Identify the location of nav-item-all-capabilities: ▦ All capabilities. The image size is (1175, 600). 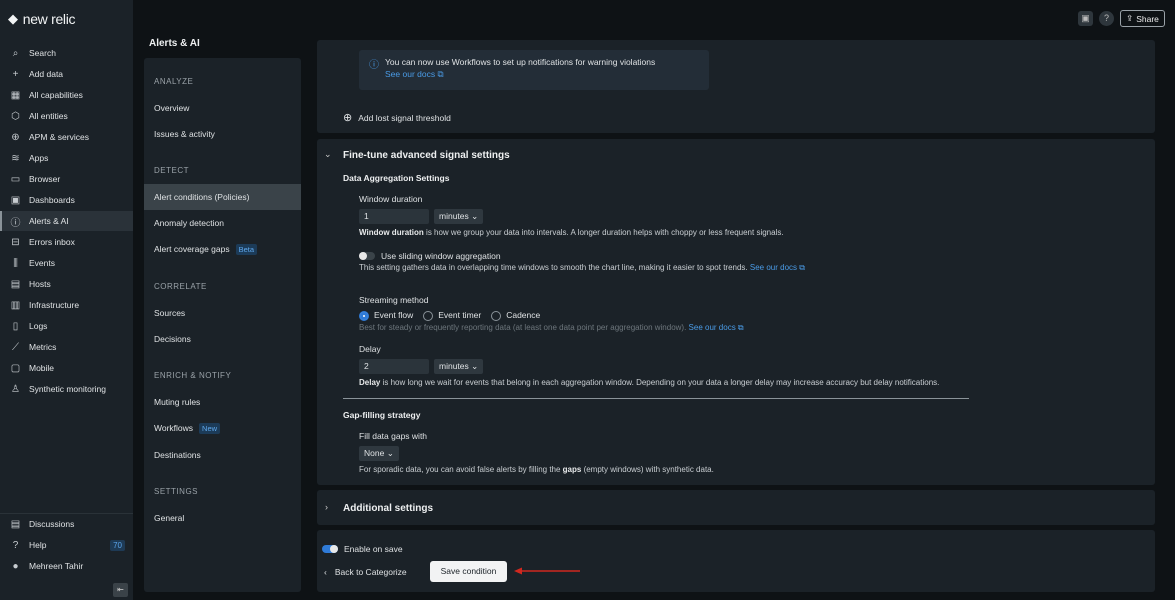
(66, 95).